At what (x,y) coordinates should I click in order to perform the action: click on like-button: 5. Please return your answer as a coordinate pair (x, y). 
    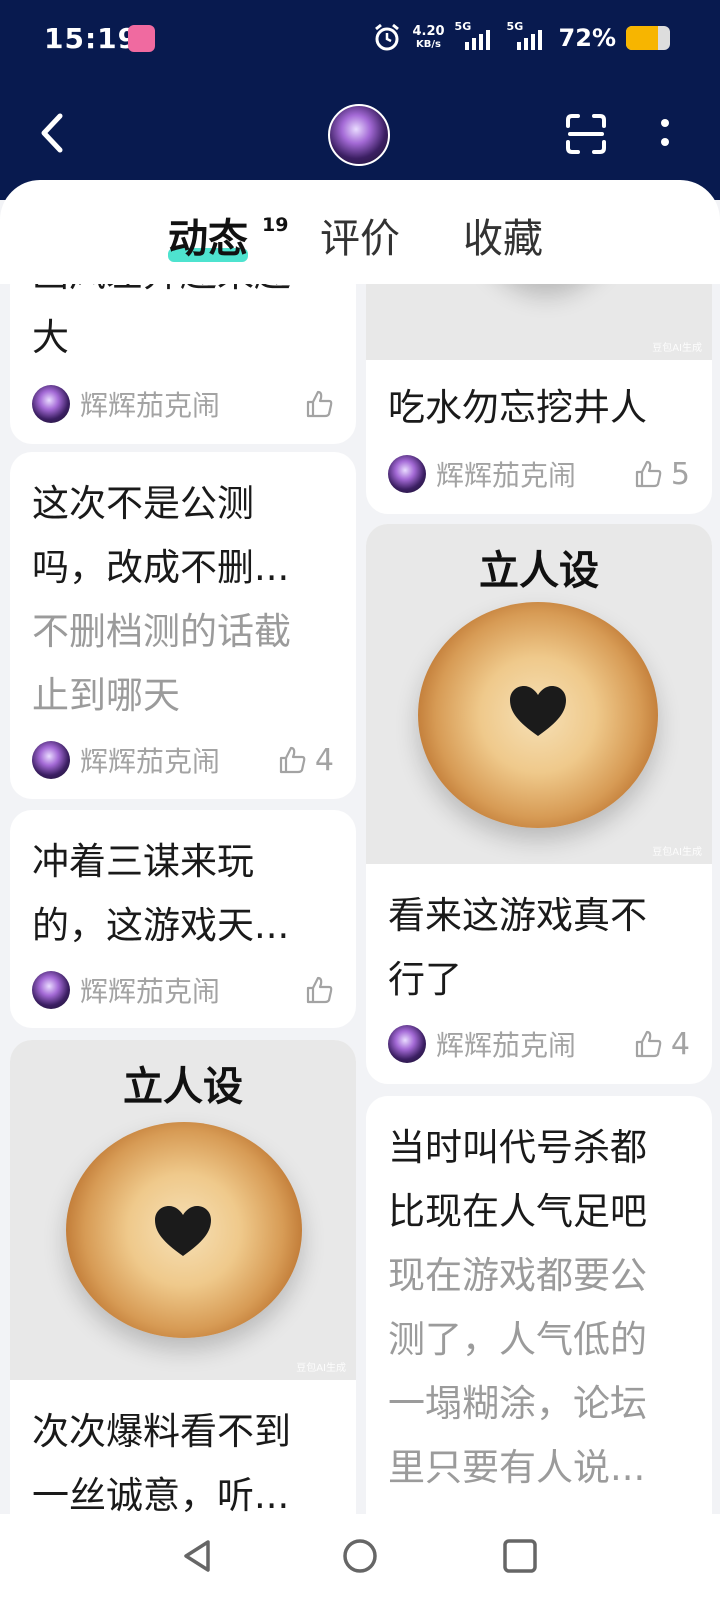
    Looking at the image, I should click on (661, 474).